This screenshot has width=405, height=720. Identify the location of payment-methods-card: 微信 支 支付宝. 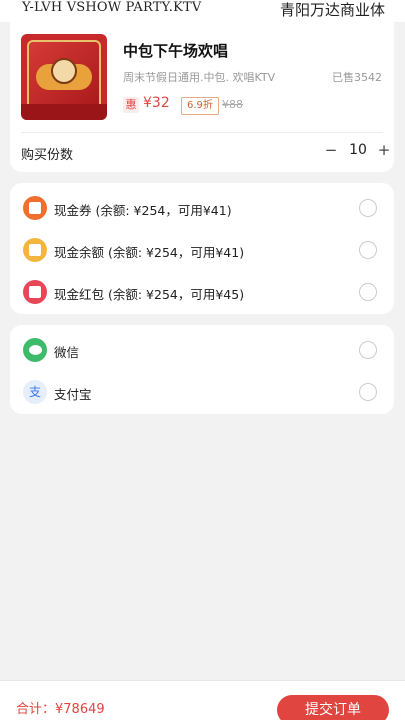
(202, 369).